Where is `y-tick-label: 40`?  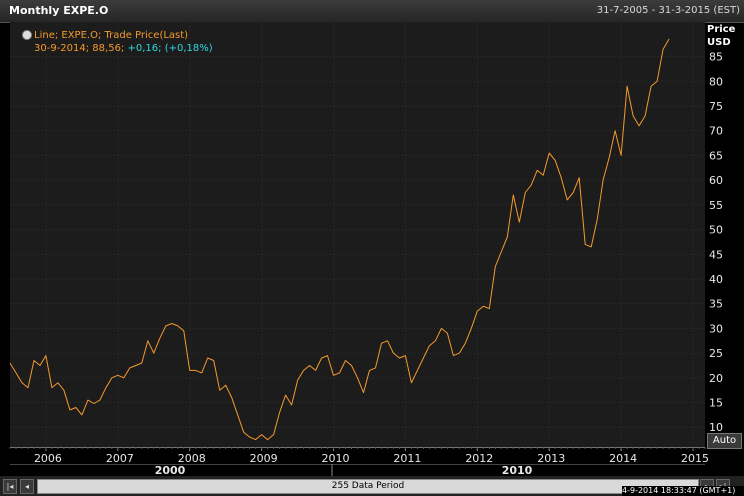 y-tick-label: 40 is located at coordinates (716, 279).